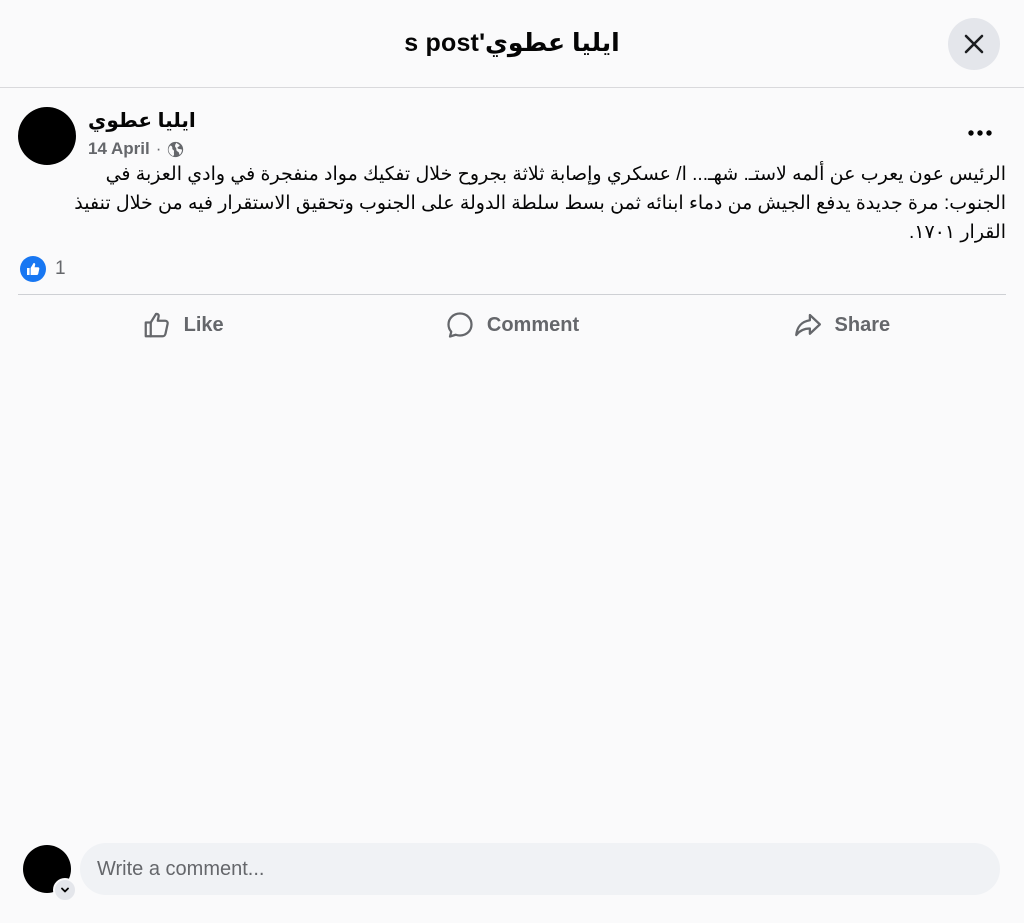 This screenshot has width=1024, height=923. What do you see at coordinates (512, 294) in the screenshot?
I see `action-divider` at bounding box center [512, 294].